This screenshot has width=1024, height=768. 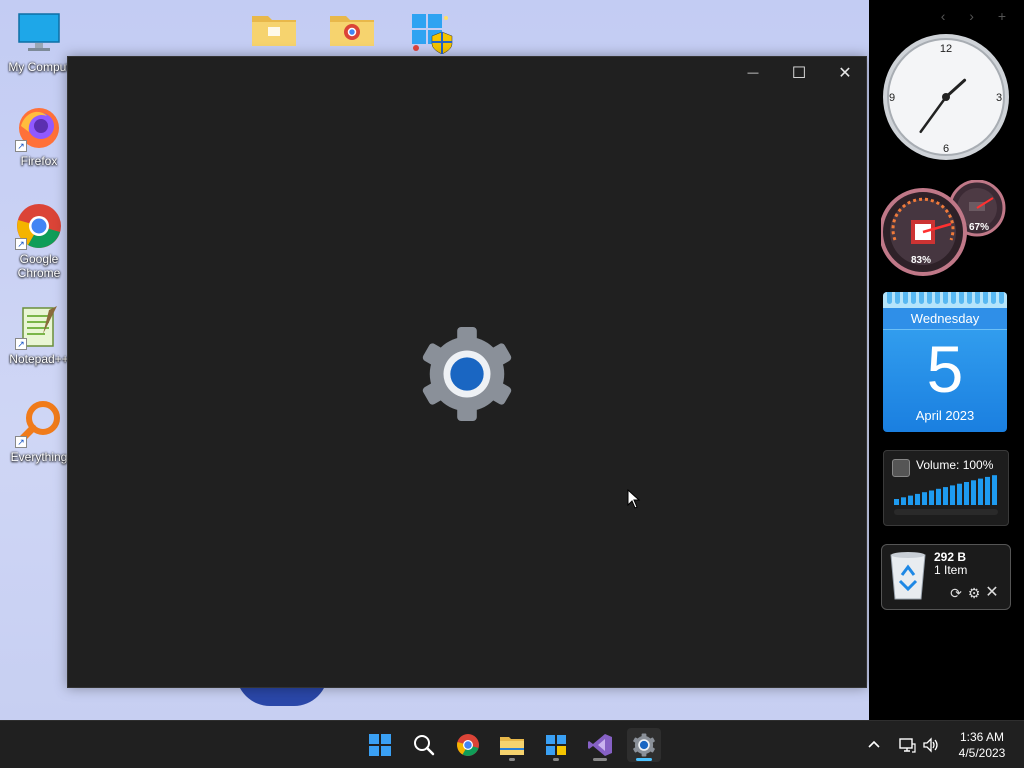 What do you see at coordinates (946, 512) in the screenshot?
I see `volume-track` at bounding box center [946, 512].